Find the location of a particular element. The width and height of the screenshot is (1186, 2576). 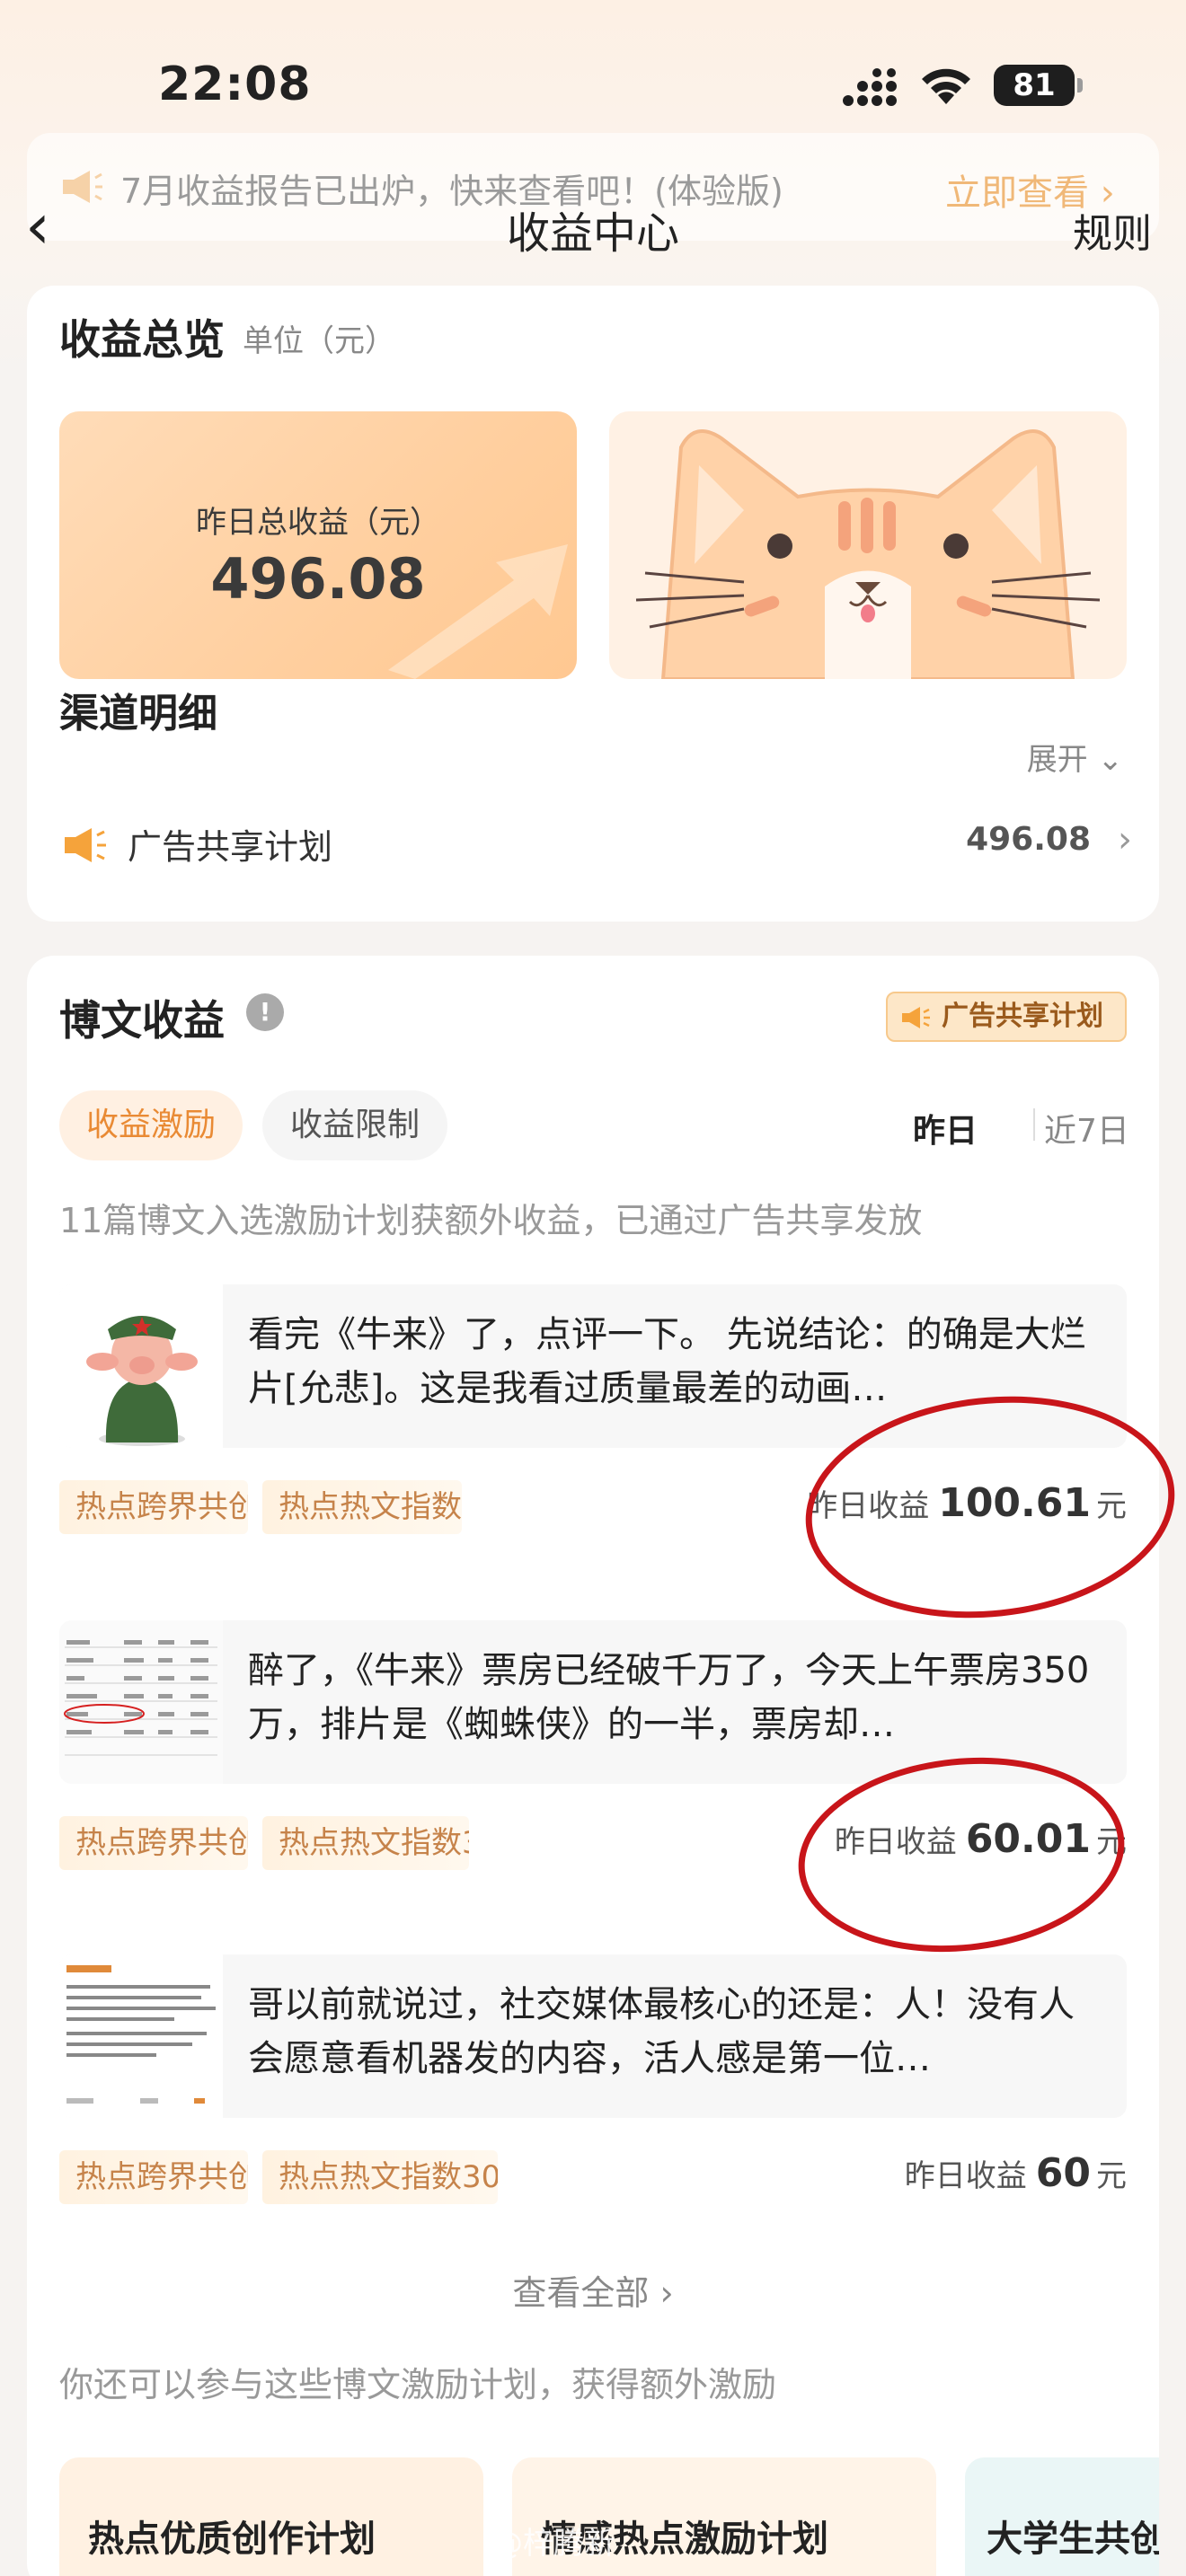

status-bar: 22:08 81 is located at coordinates (593, 63).